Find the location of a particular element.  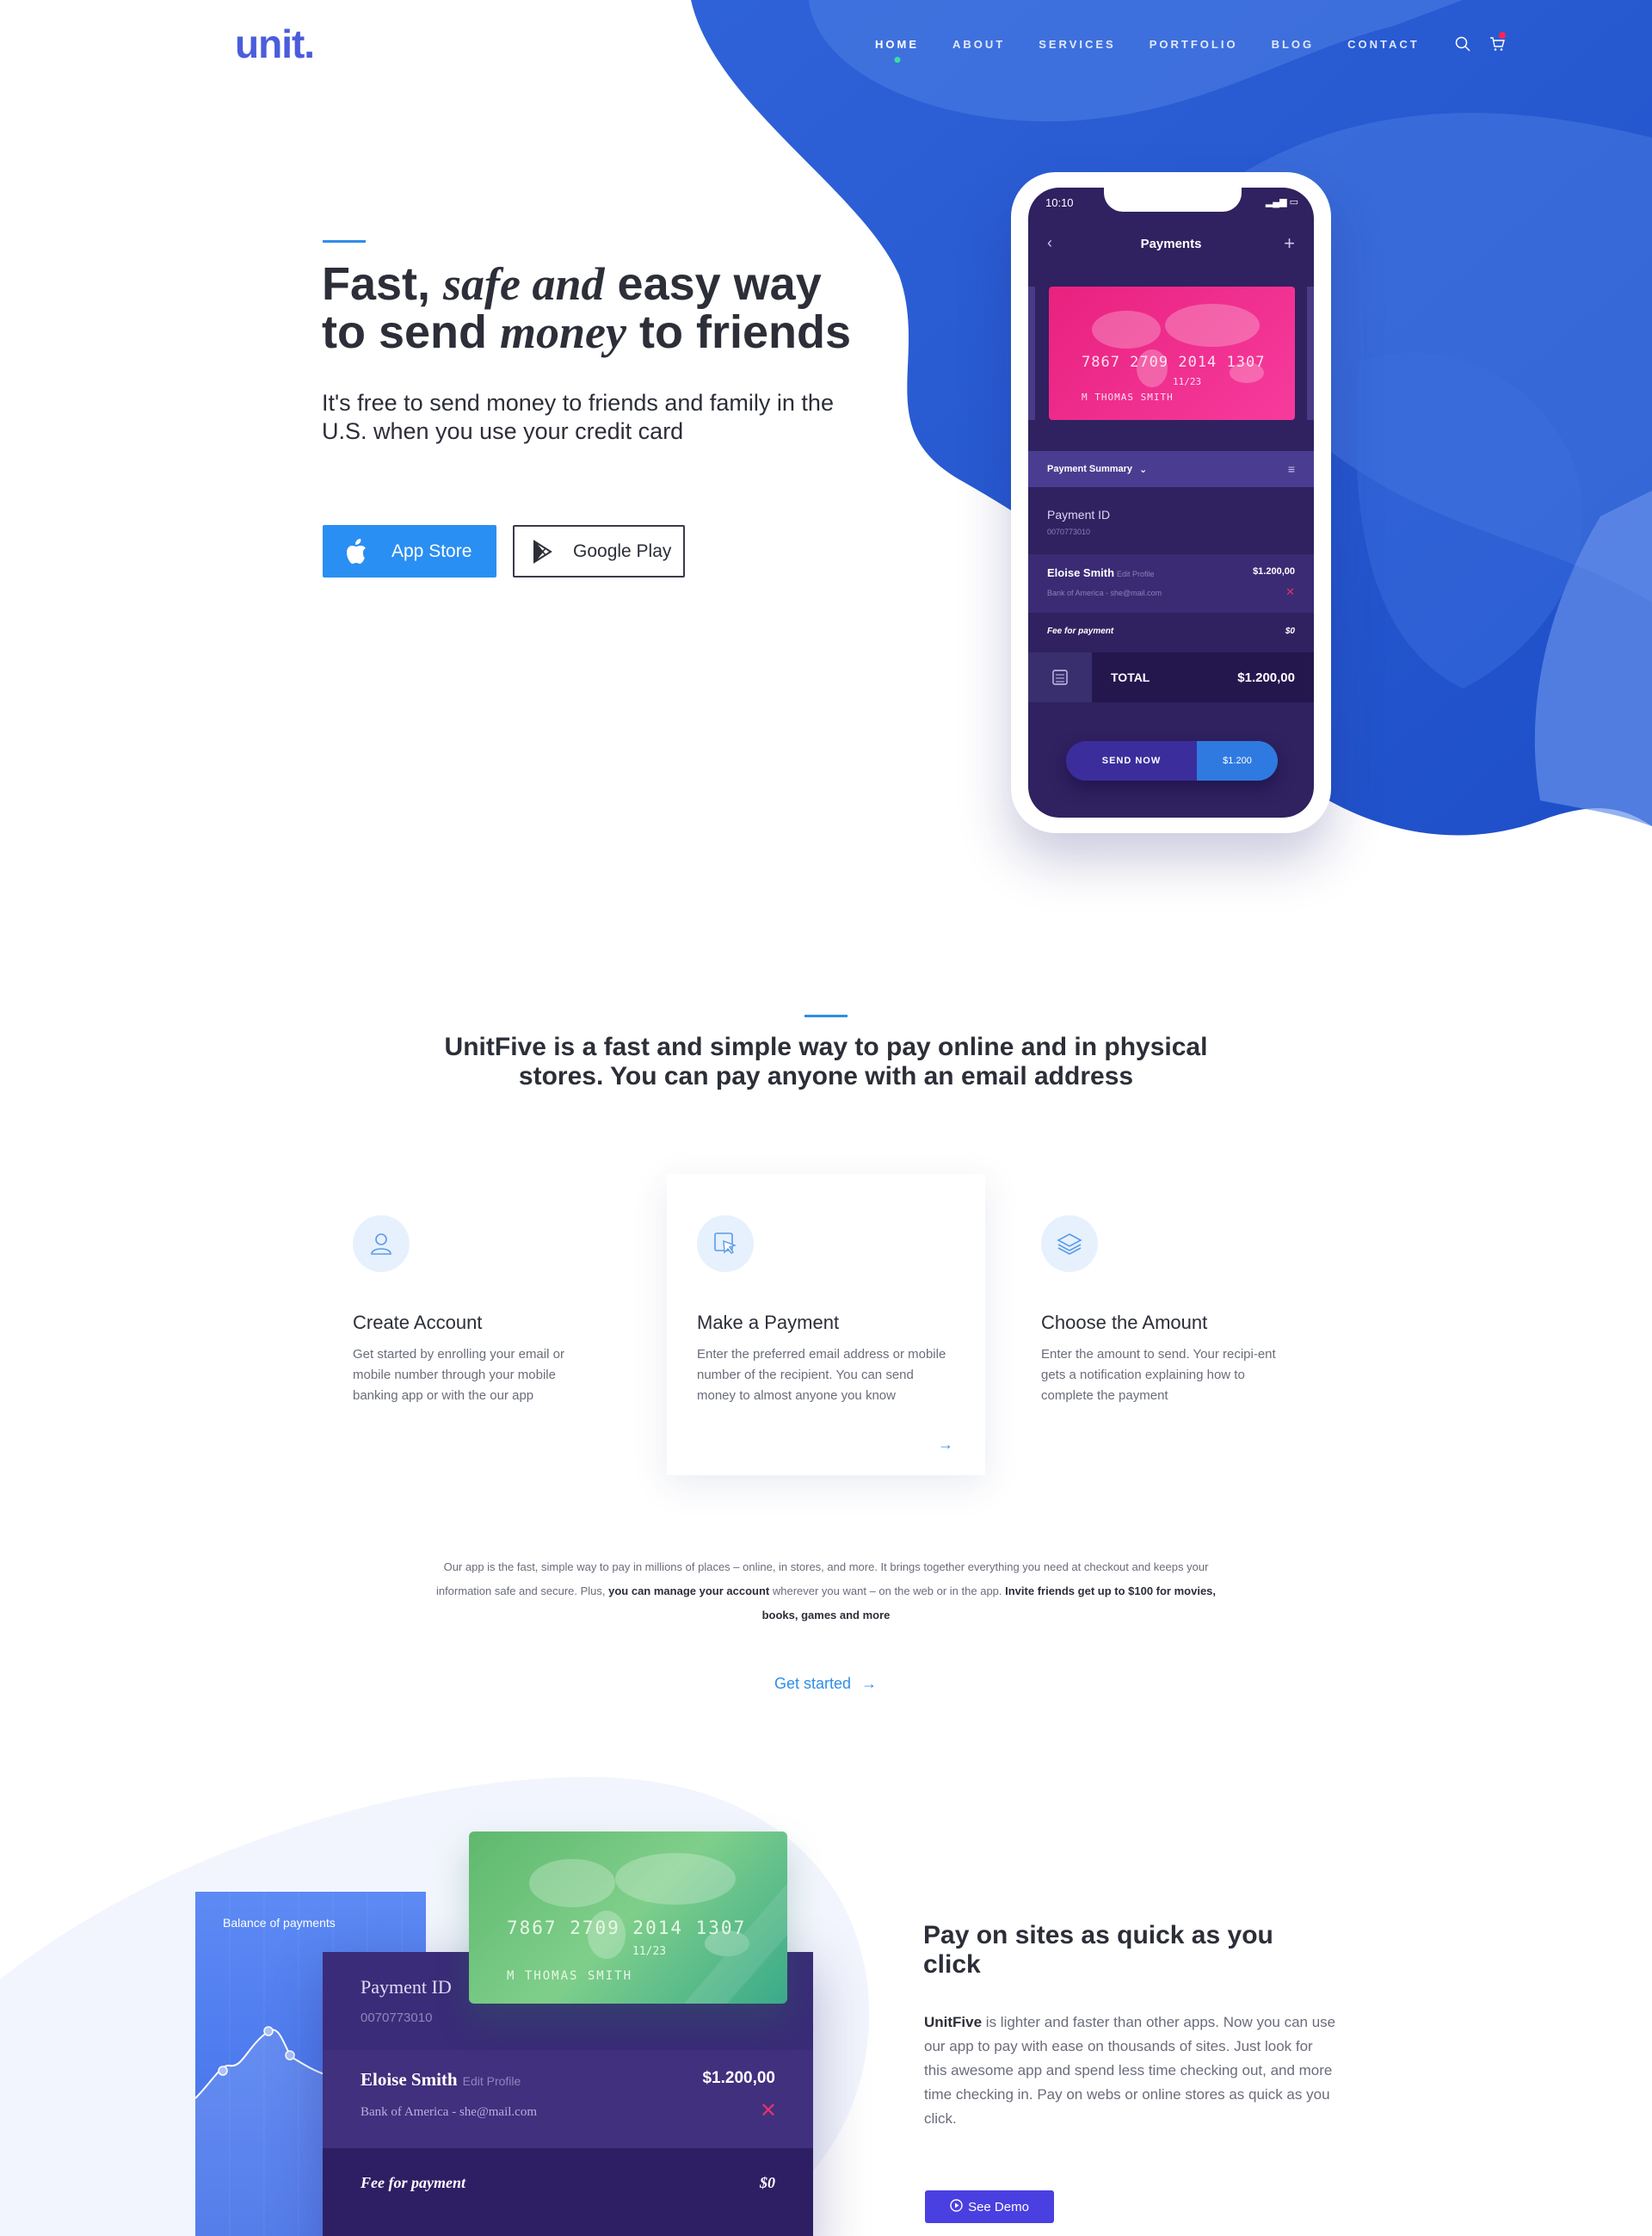

calculator-icon is located at coordinates (1060, 677).